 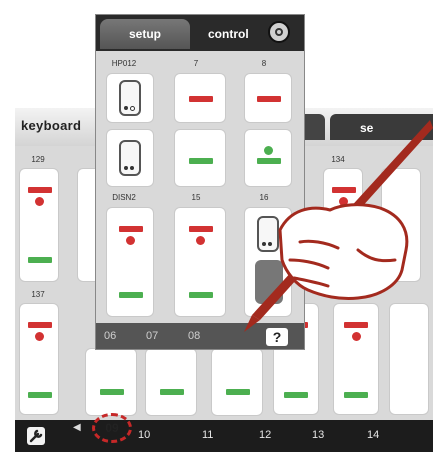 What do you see at coordinates (38, 294) in the screenshot?
I see `column-label: 137` at bounding box center [38, 294].